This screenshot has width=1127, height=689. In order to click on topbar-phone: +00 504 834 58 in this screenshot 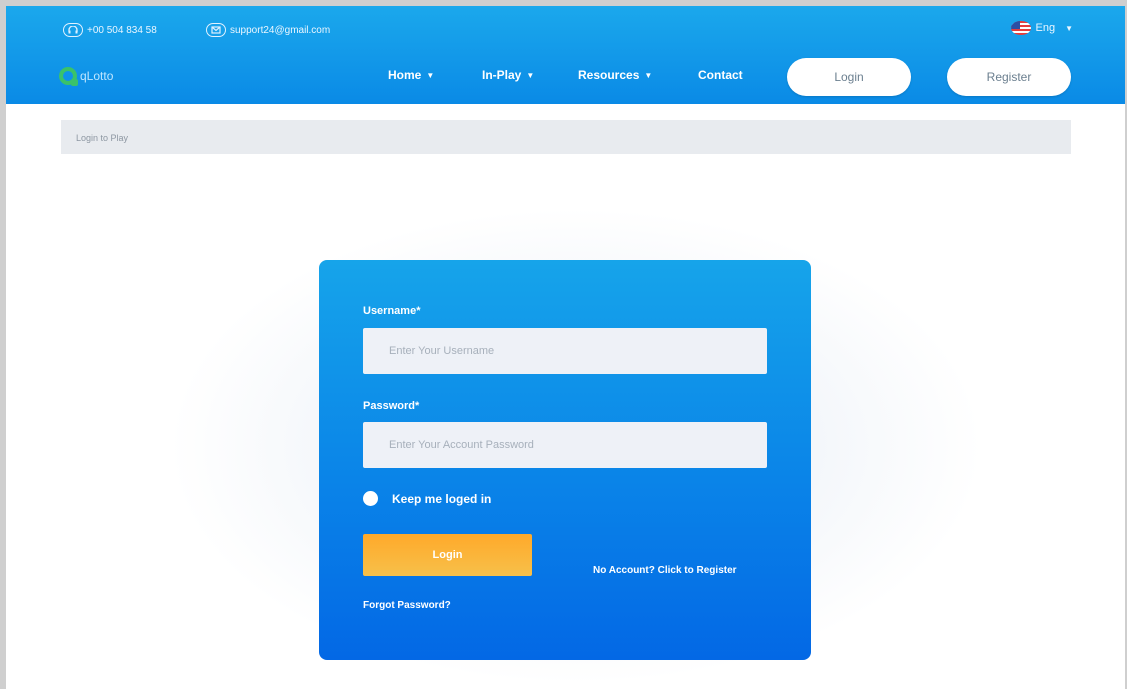, I will do `click(110, 30)`.